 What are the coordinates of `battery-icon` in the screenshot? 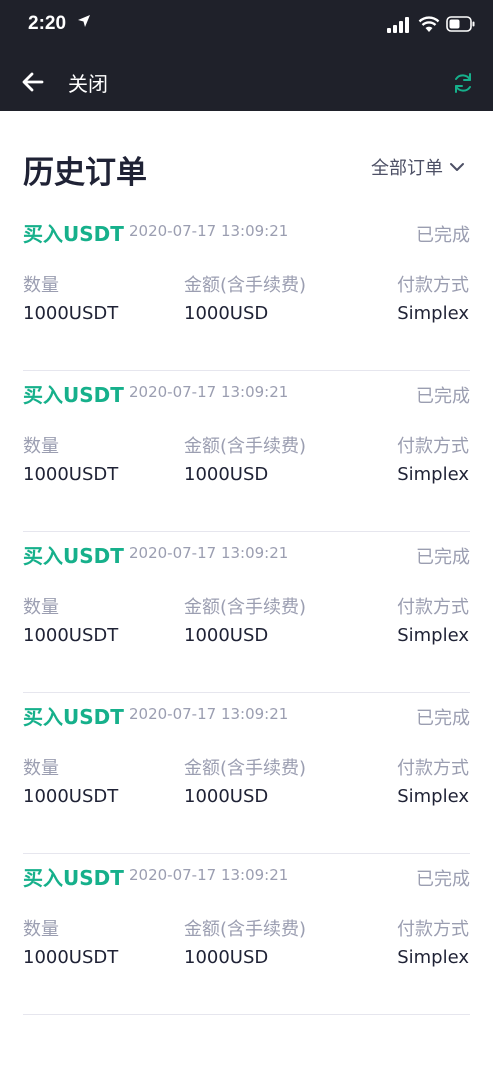 It's located at (460, 24).